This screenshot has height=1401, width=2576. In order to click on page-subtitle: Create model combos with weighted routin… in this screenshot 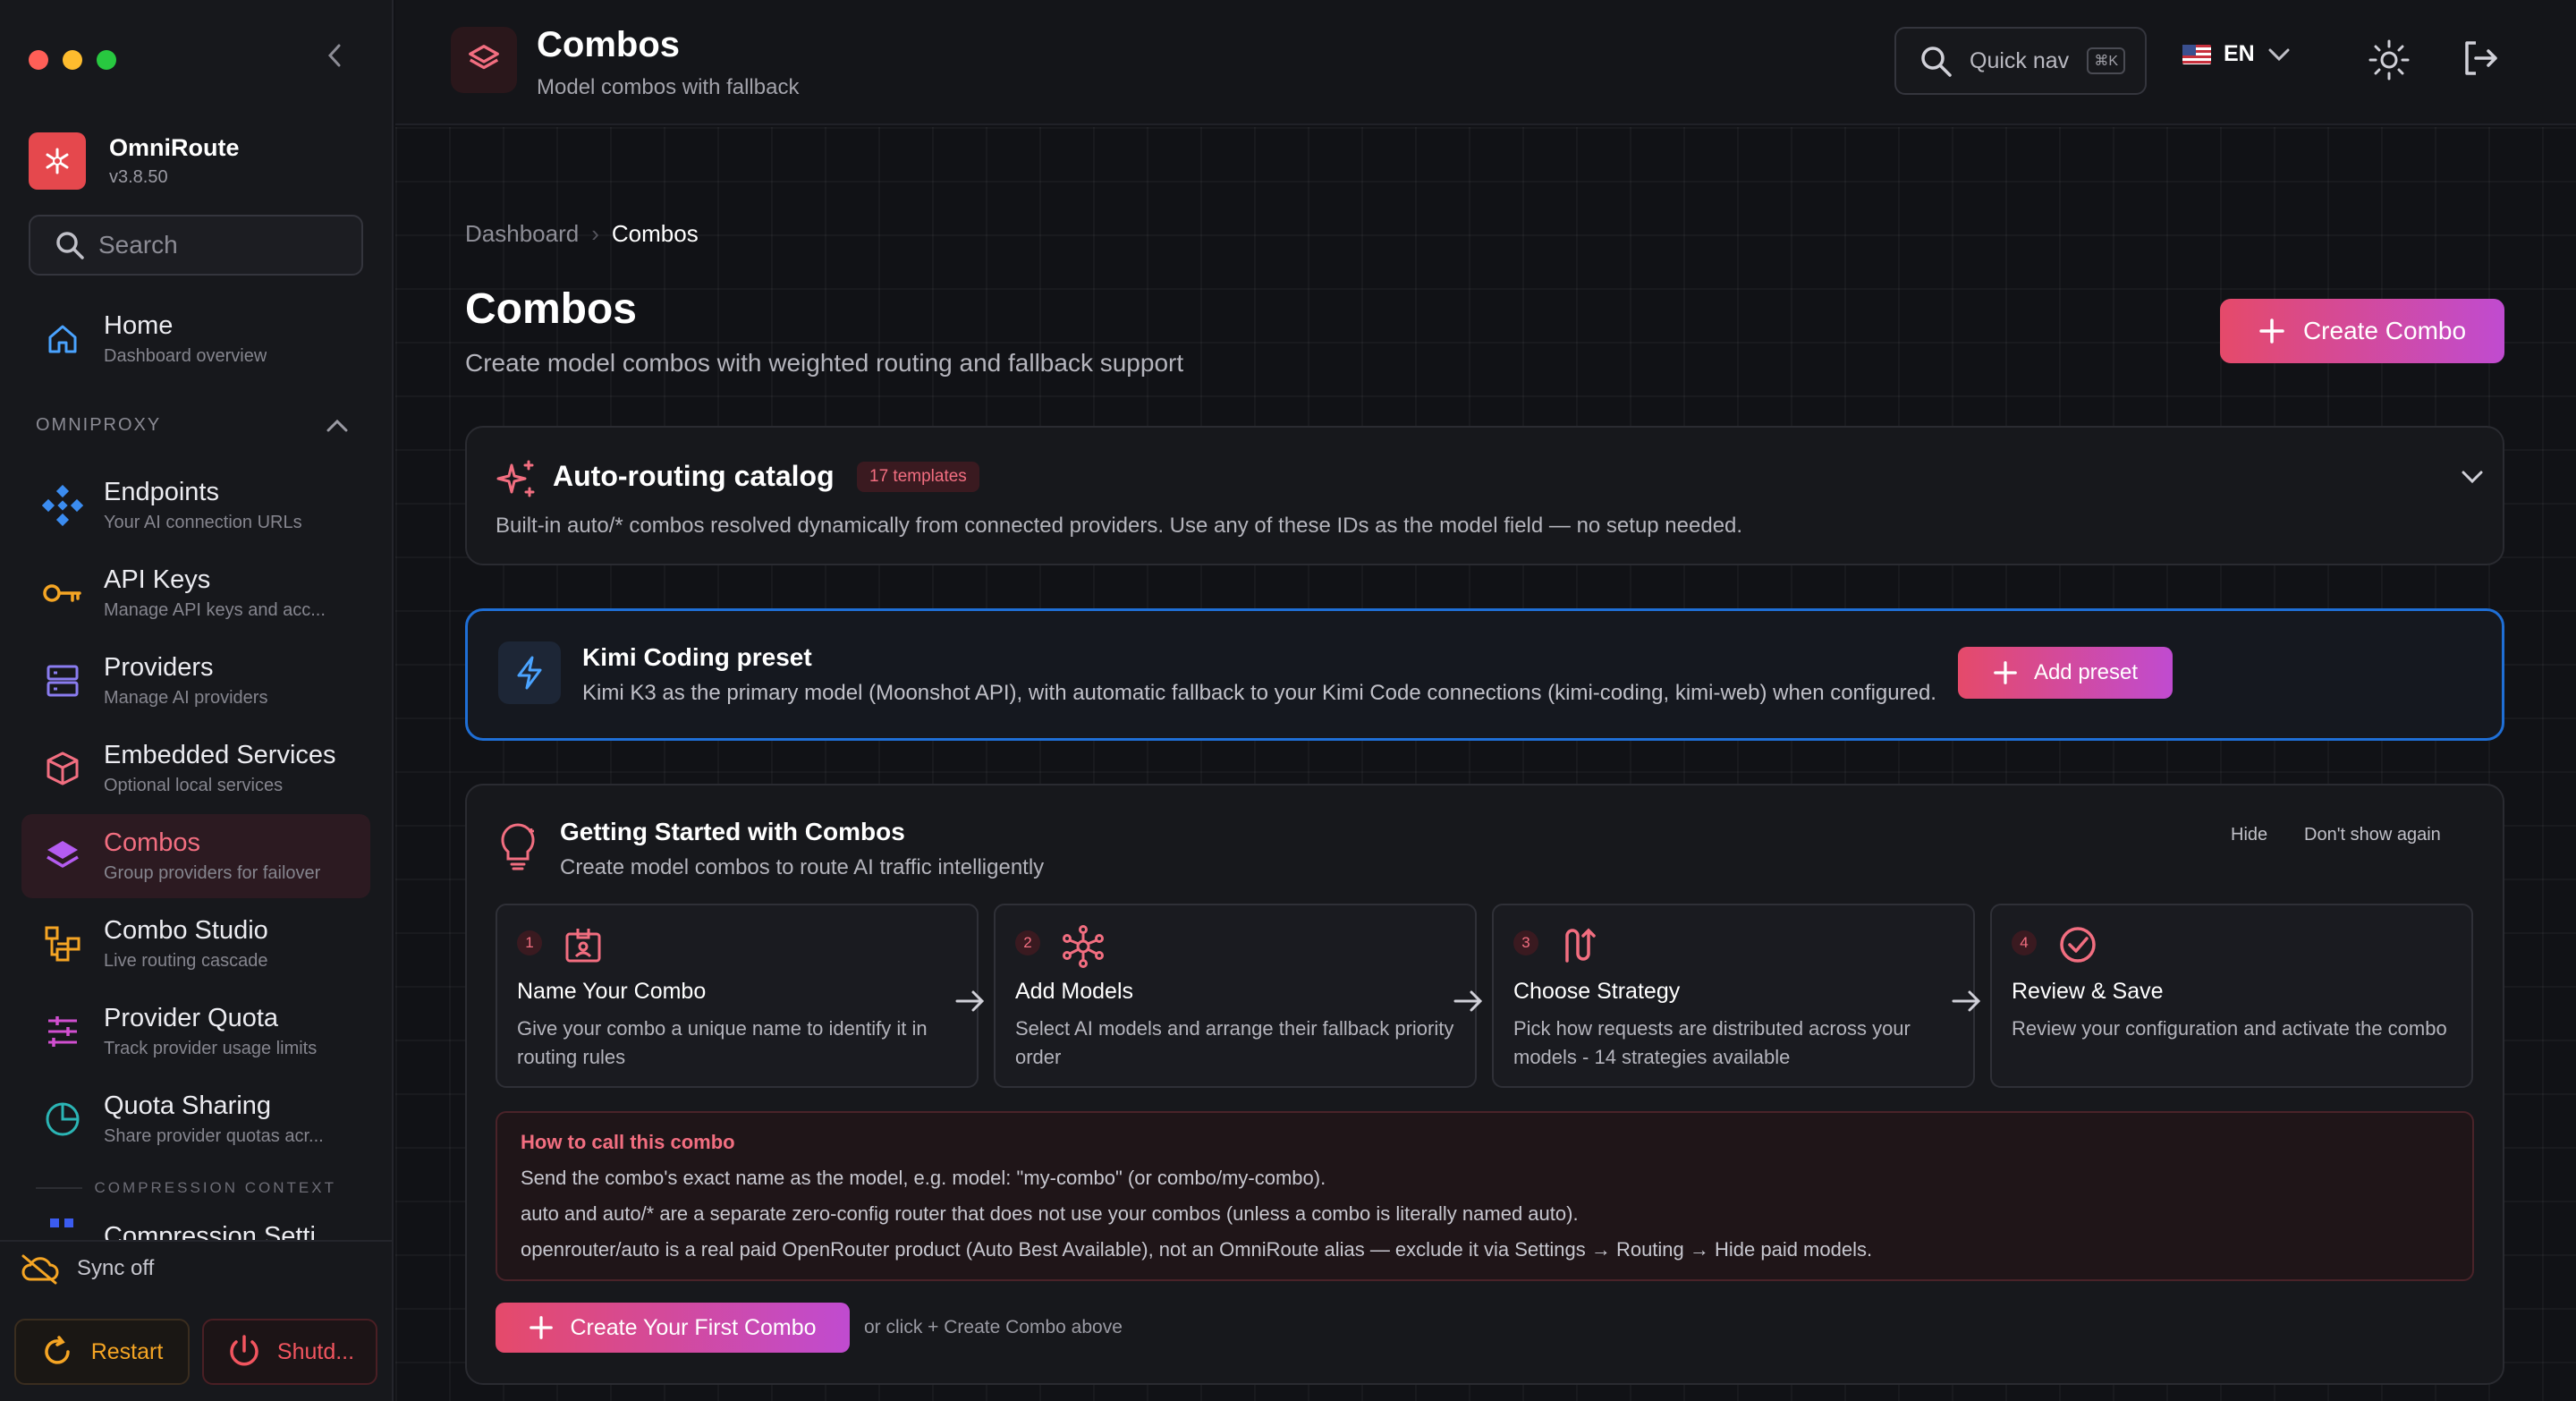, I will do `click(824, 363)`.